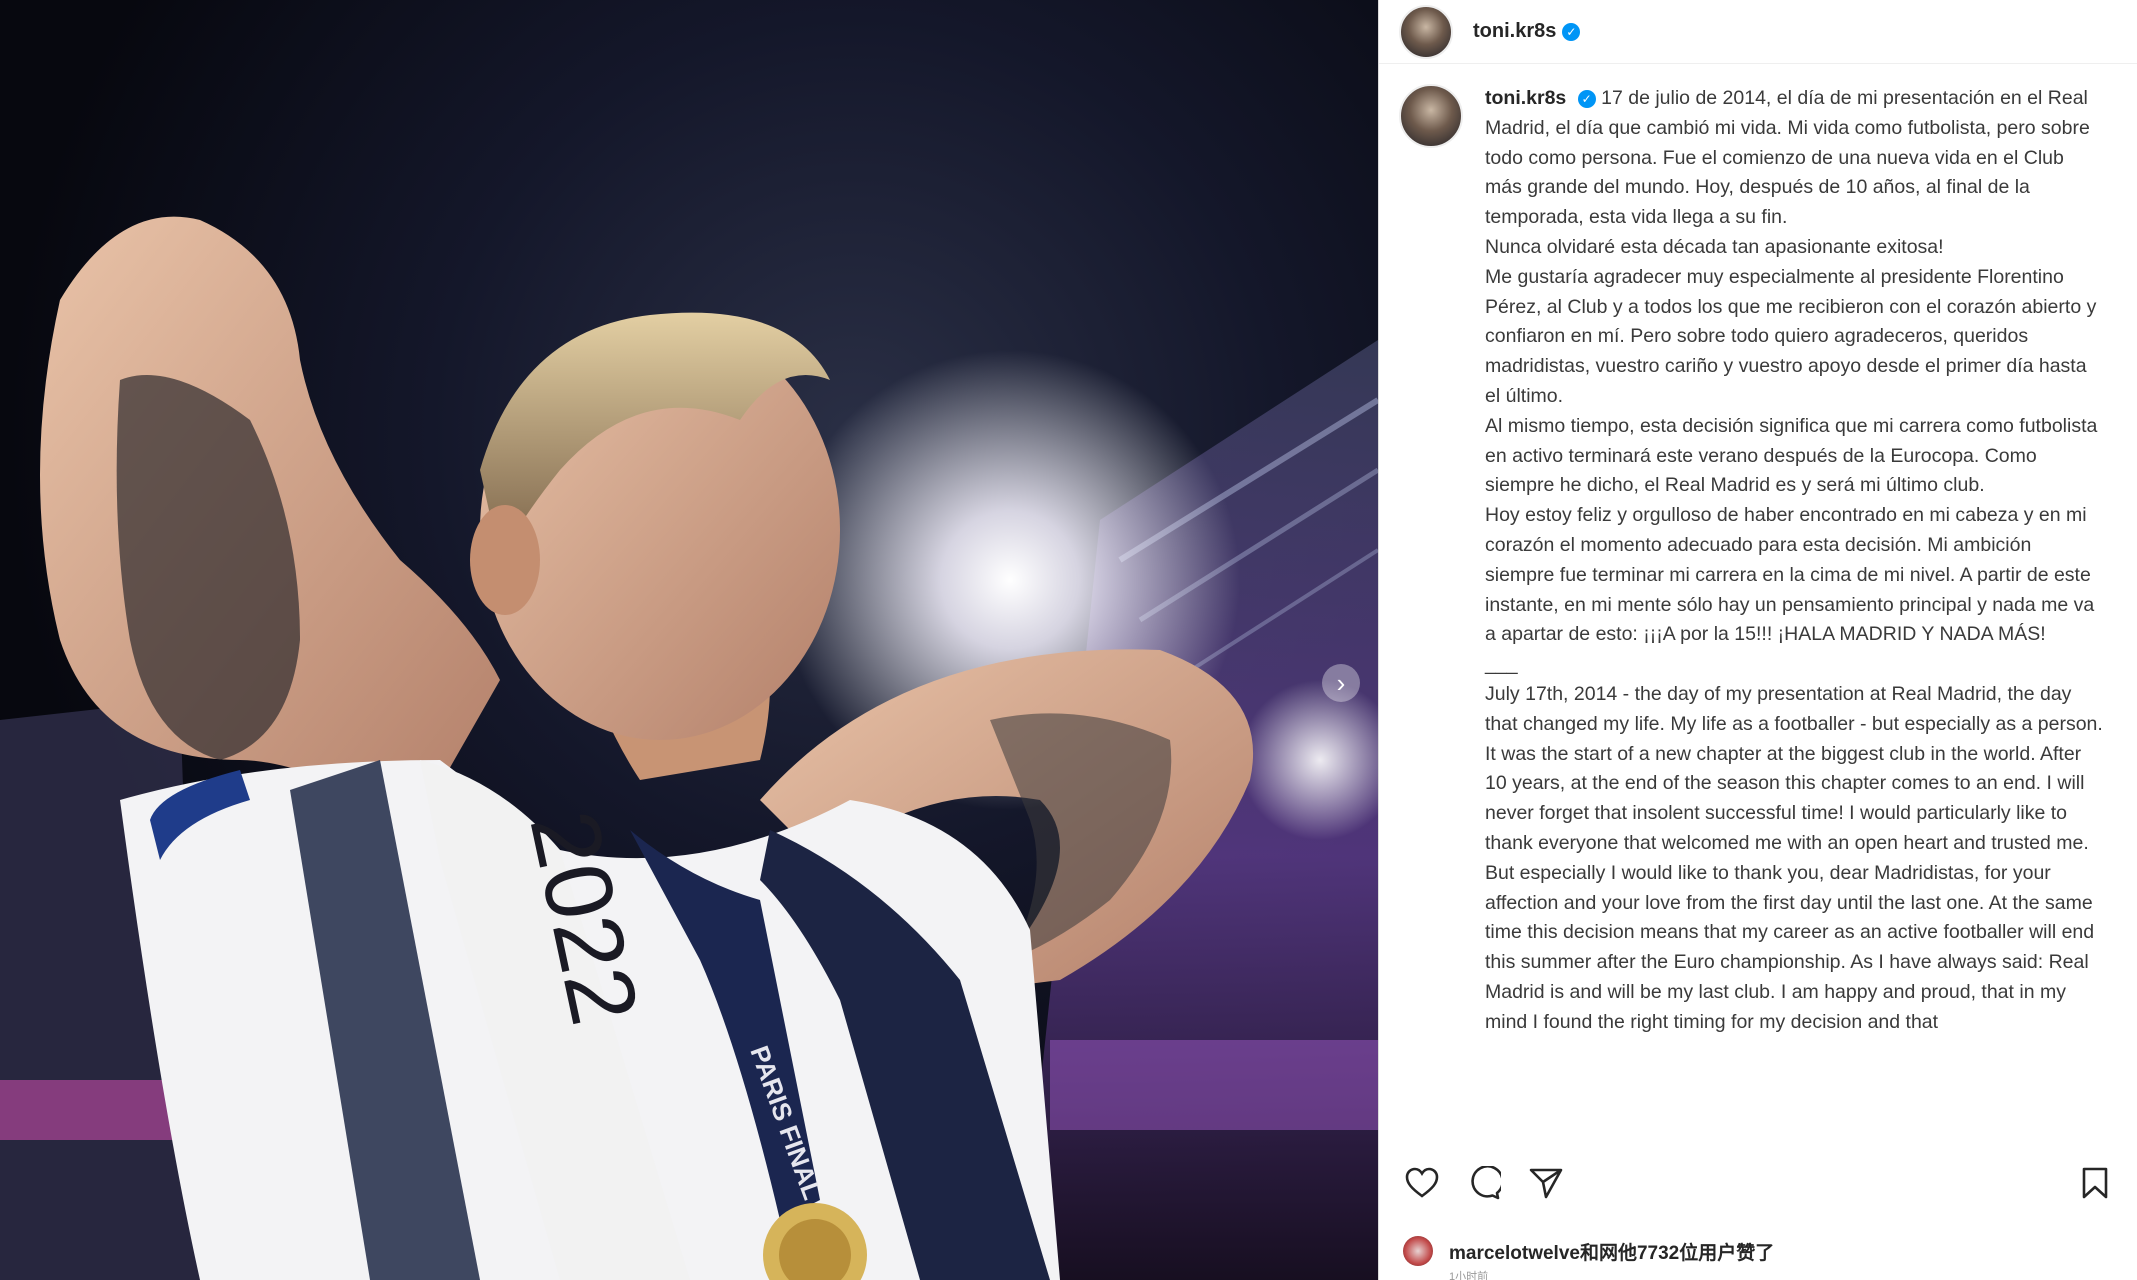 Image resolution: width=2137 pixels, height=1280 pixels. Describe the element at coordinates (1514, 31) in the screenshot. I see `author-username: toni.kr8s` at that location.